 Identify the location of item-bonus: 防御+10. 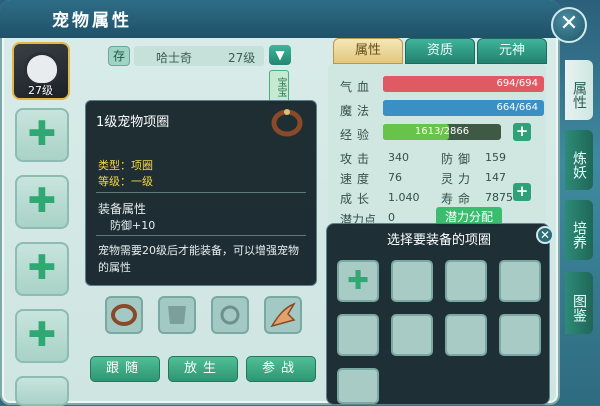
(133, 225).